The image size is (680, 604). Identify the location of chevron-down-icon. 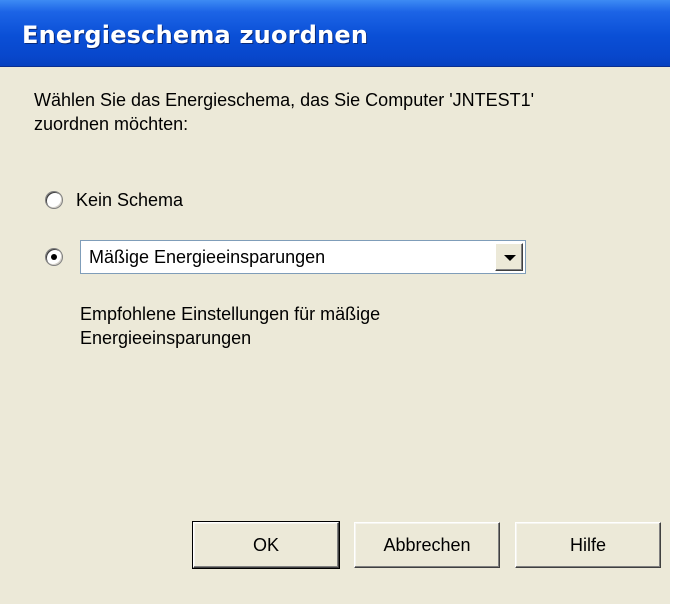
(510, 258).